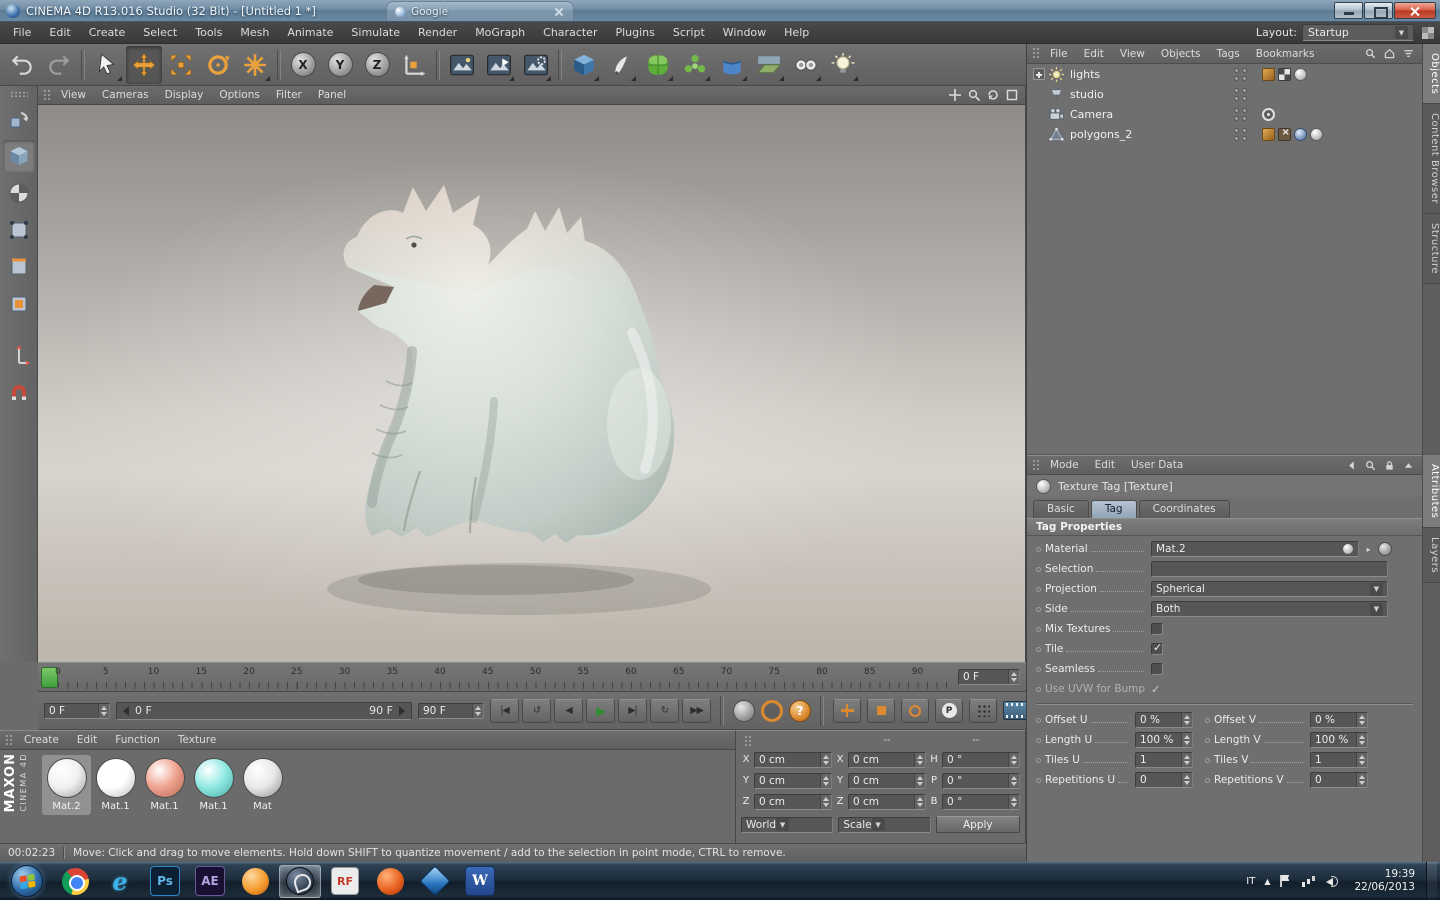 The width and height of the screenshot is (1440, 900). What do you see at coordinates (375, 33) in the screenshot?
I see `menu-item-simulate: Simulate` at bounding box center [375, 33].